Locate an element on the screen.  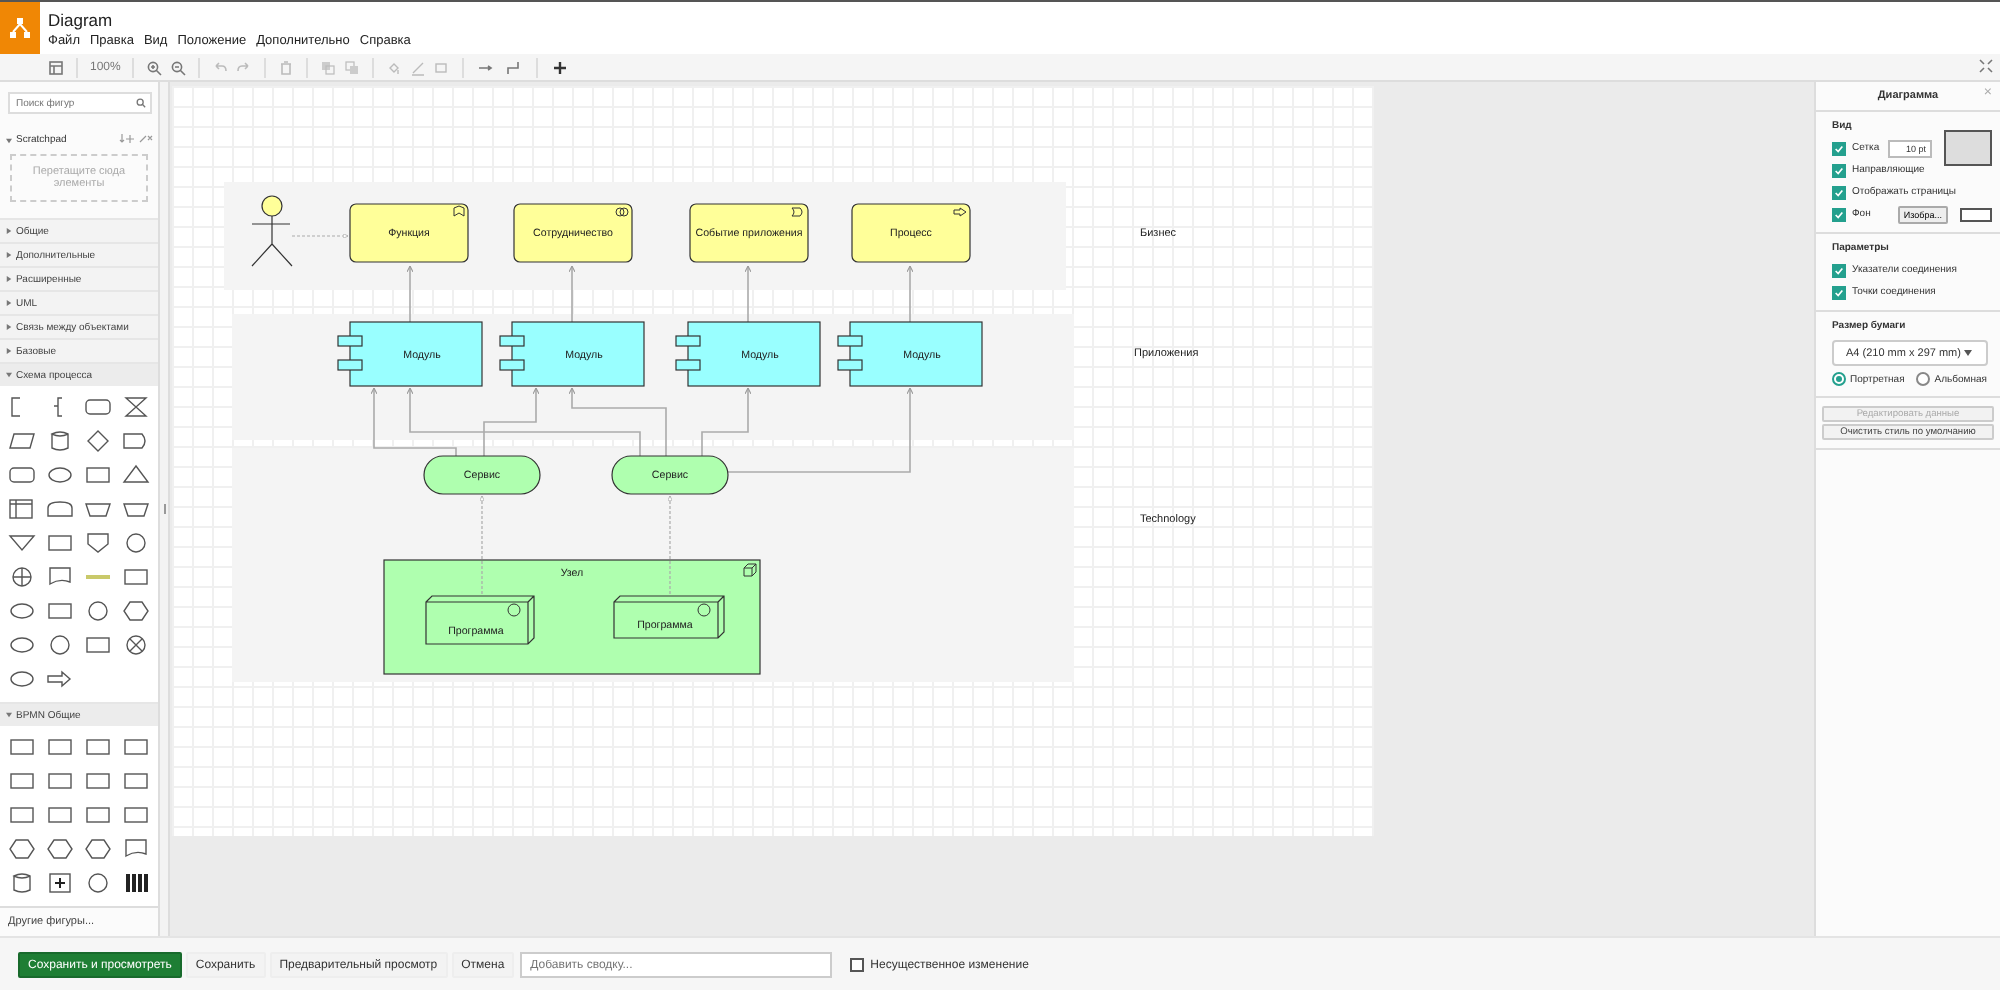
splitter-handle is located at coordinates (164, 509).